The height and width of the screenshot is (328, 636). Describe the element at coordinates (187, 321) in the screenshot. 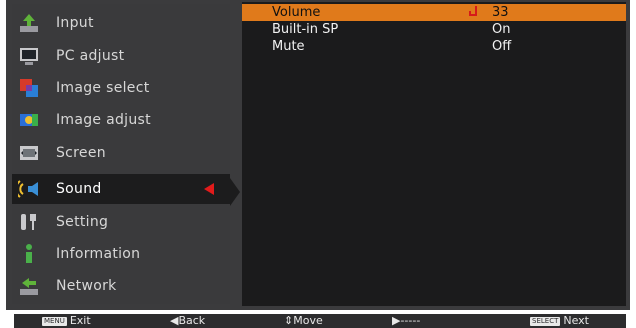

I see `back-hint: ◀Back` at that location.